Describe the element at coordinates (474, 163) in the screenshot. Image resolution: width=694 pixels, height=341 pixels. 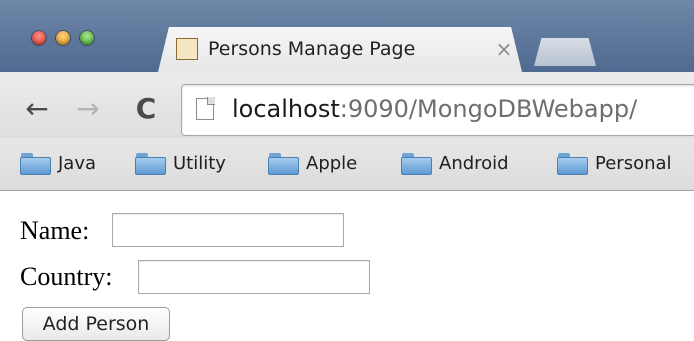
I see `bookmark-label: Android` at that location.